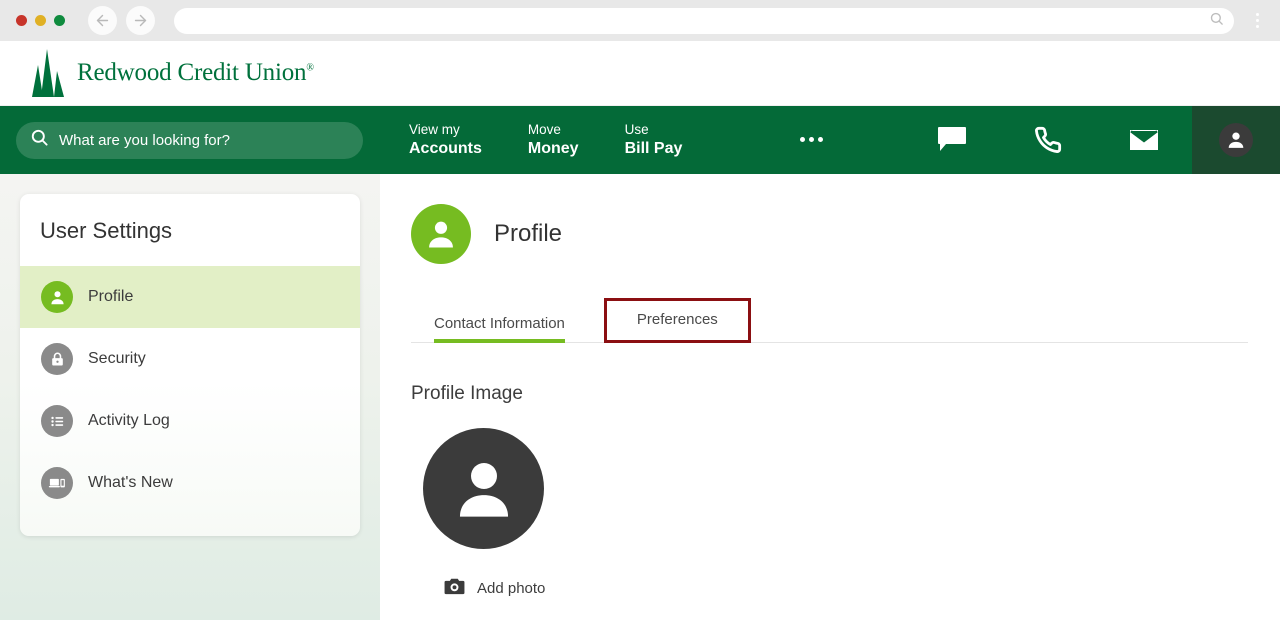 The width and height of the screenshot is (1280, 620). What do you see at coordinates (1144, 140) in the screenshot?
I see `mail-icon` at bounding box center [1144, 140].